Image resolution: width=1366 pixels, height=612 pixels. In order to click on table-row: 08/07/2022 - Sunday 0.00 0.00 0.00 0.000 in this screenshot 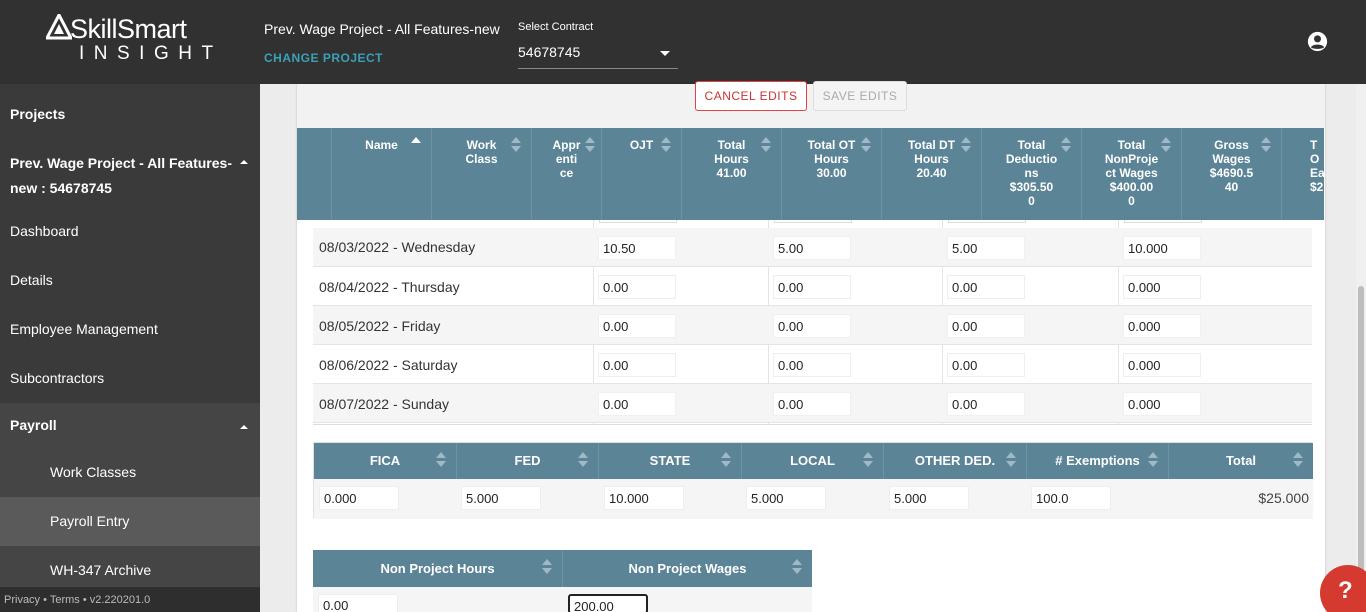, I will do `click(812, 403)`.